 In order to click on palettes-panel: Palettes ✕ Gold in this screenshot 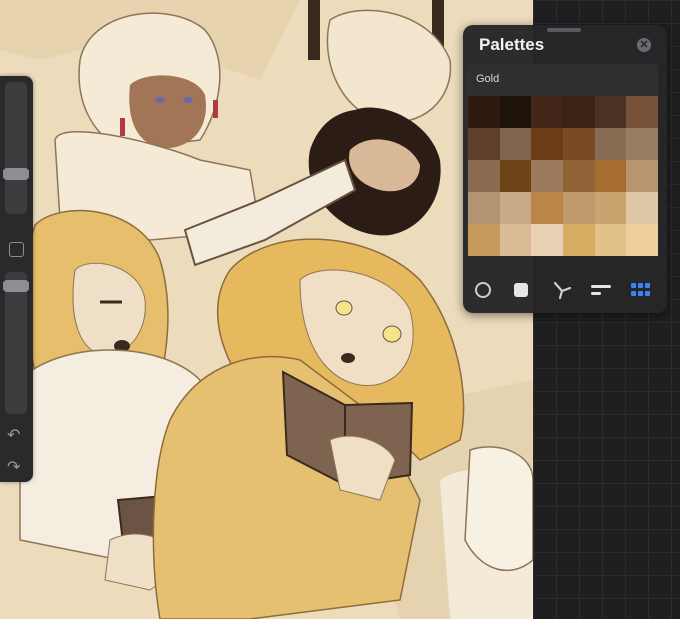, I will do `click(565, 169)`.